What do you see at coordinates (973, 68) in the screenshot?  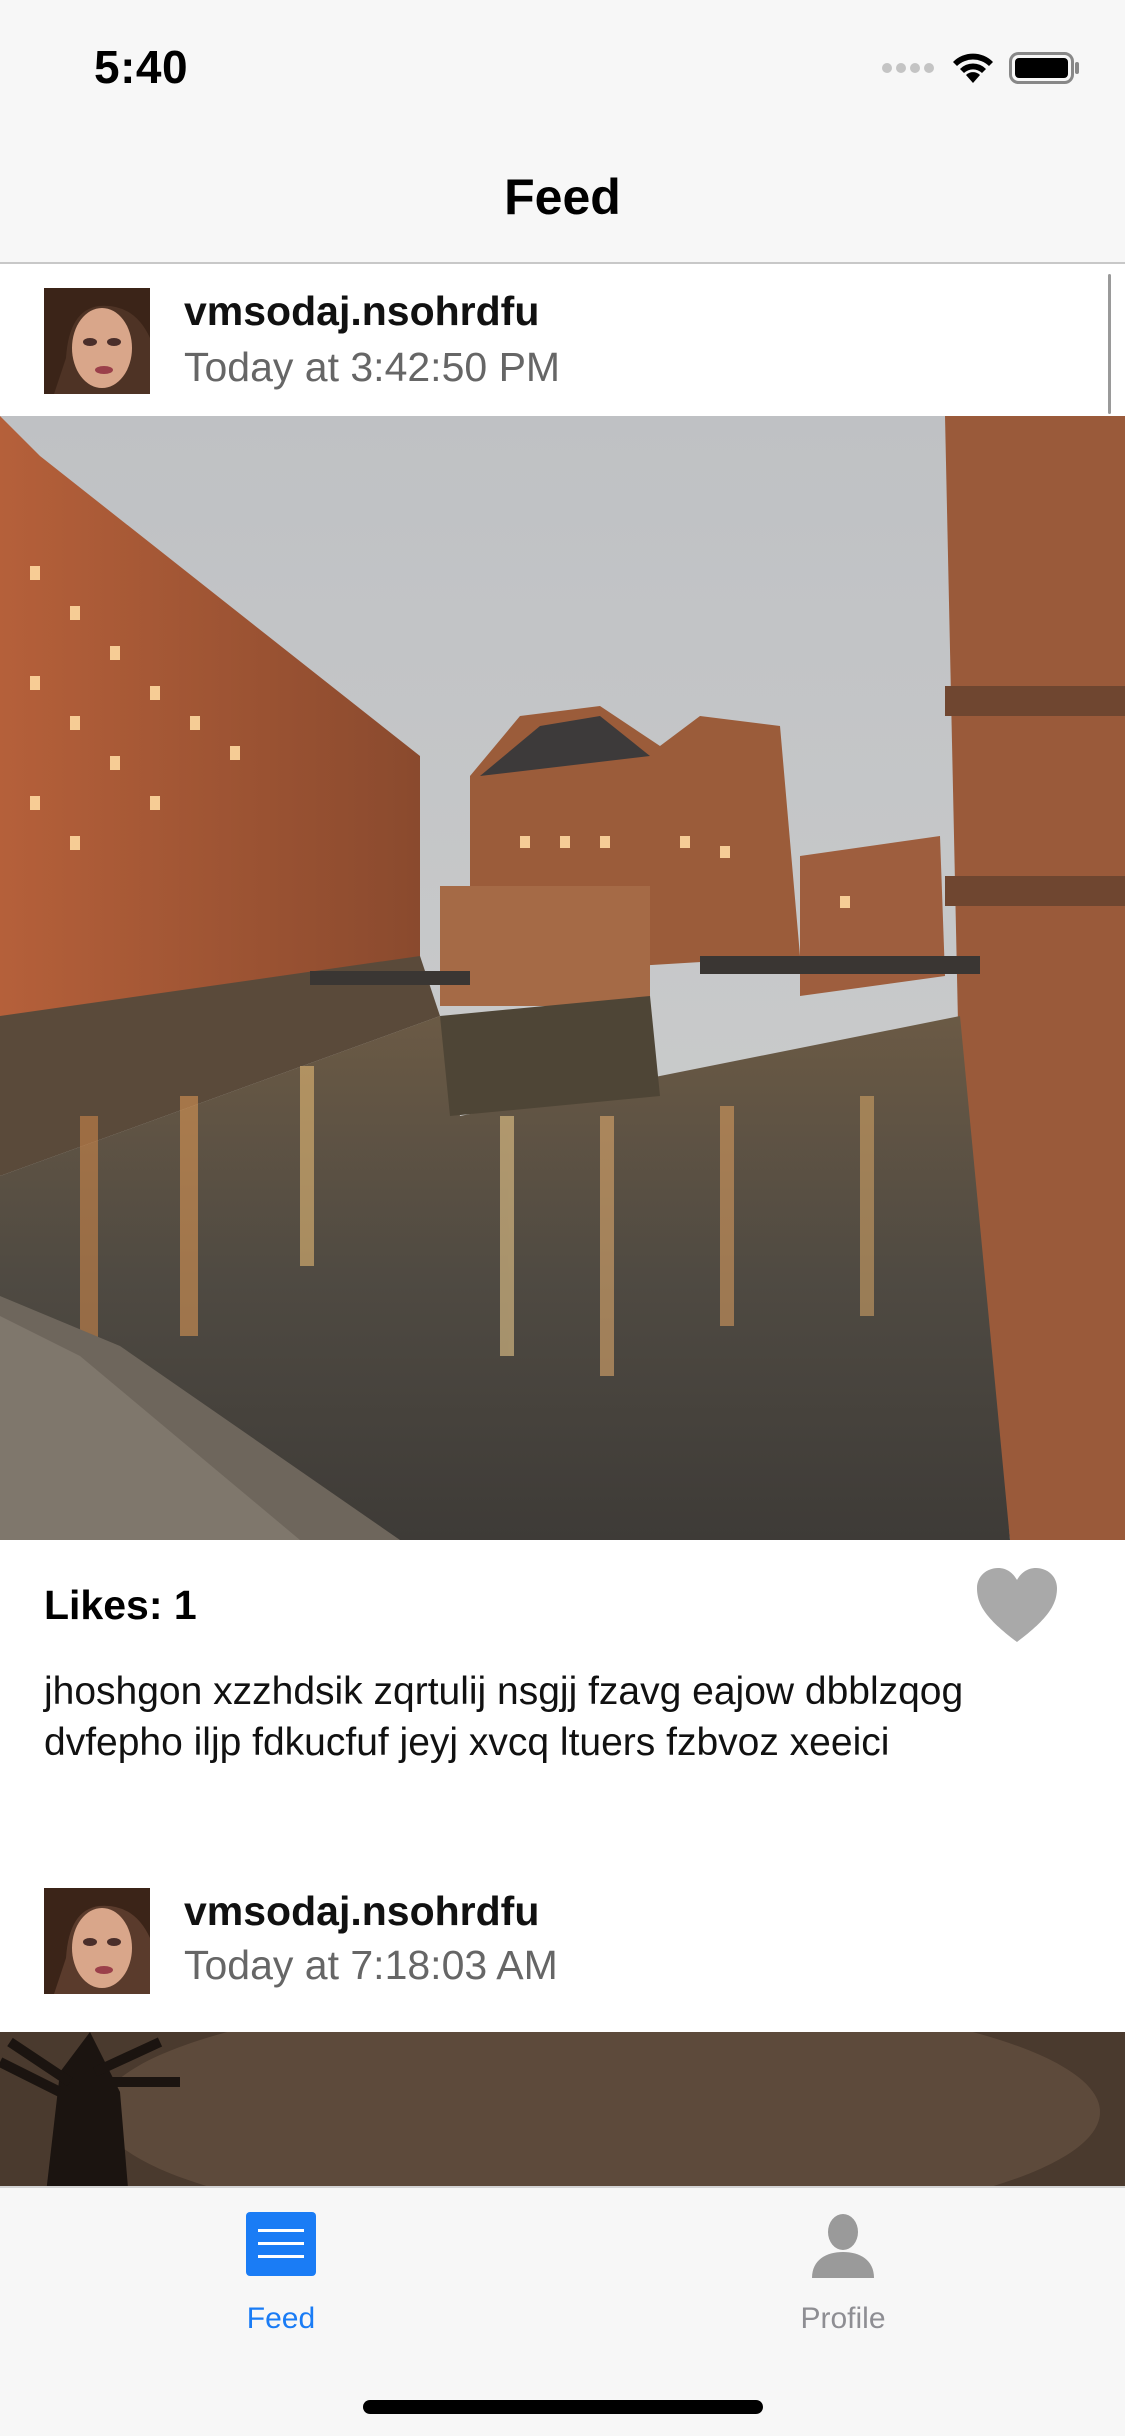 I see `wifi-icon` at bounding box center [973, 68].